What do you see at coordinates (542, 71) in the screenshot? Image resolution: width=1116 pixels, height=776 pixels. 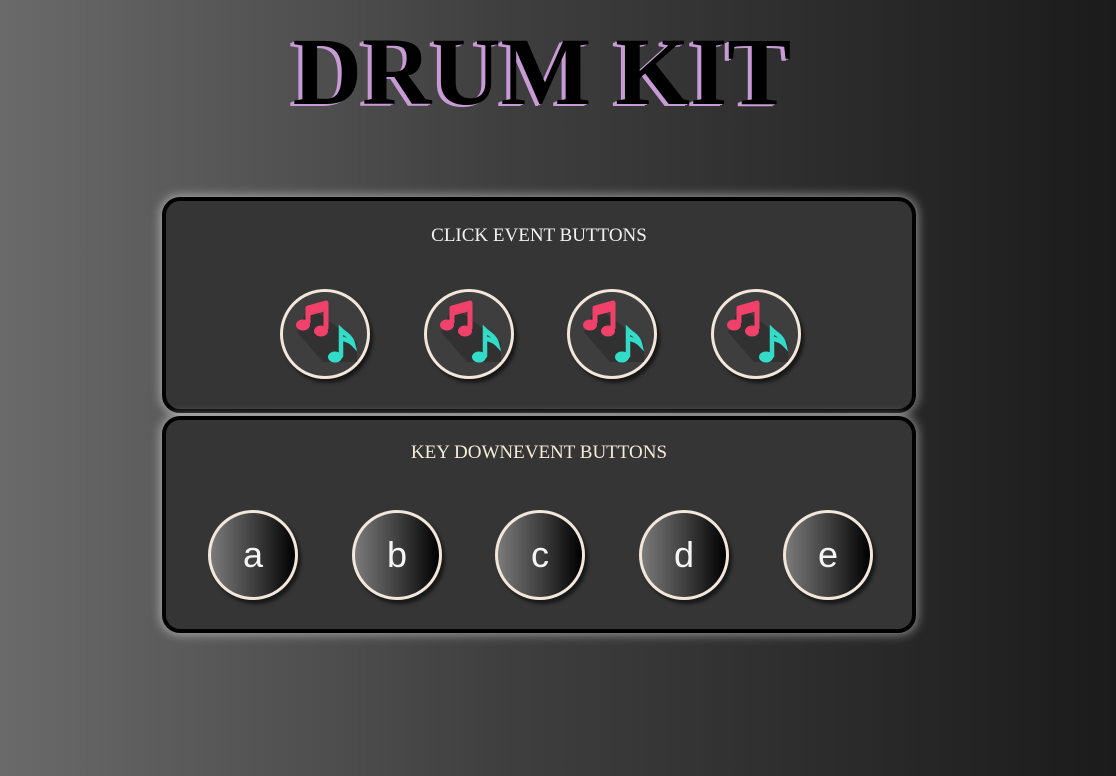 I see `page-title: DRUM KIT` at bounding box center [542, 71].